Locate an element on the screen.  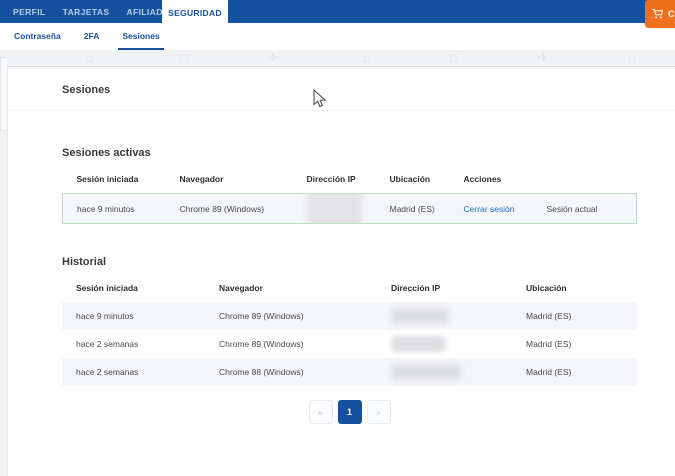
subnav-item-sesiones: Sesiones is located at coordinates (141, 36).